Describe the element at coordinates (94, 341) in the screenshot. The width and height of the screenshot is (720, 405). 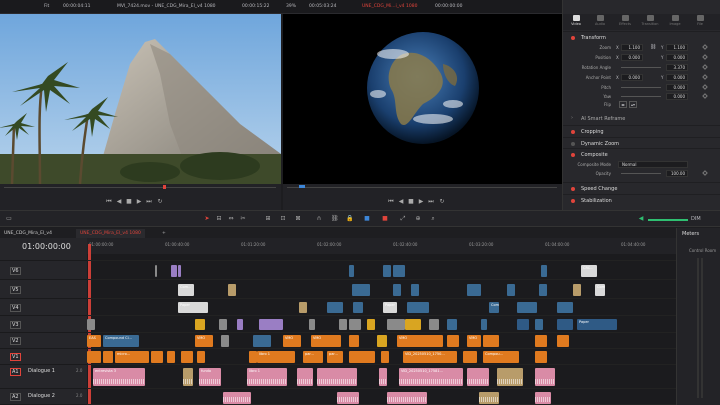
I see `video-clip: EAS` at that location.